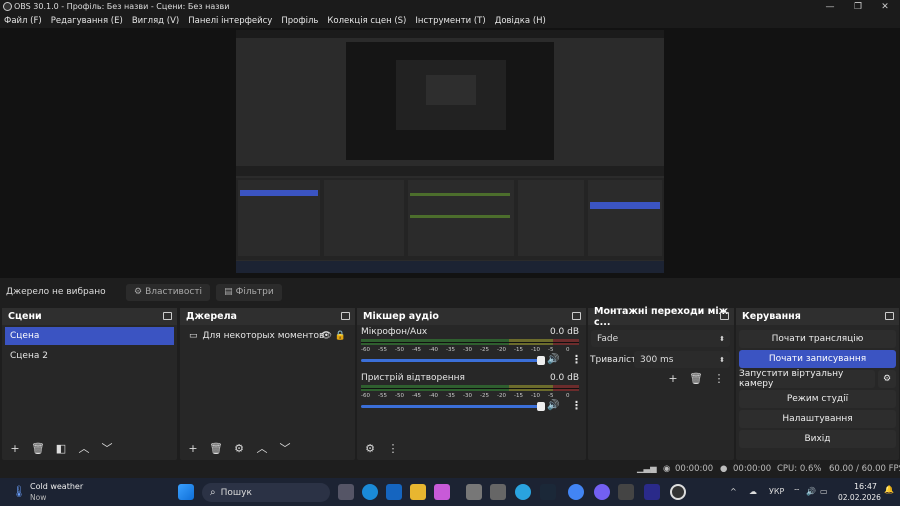 Image resolution: width=900 pixels, height=506 pixels. I want to click on close-button: ✕, so click(885, 6).